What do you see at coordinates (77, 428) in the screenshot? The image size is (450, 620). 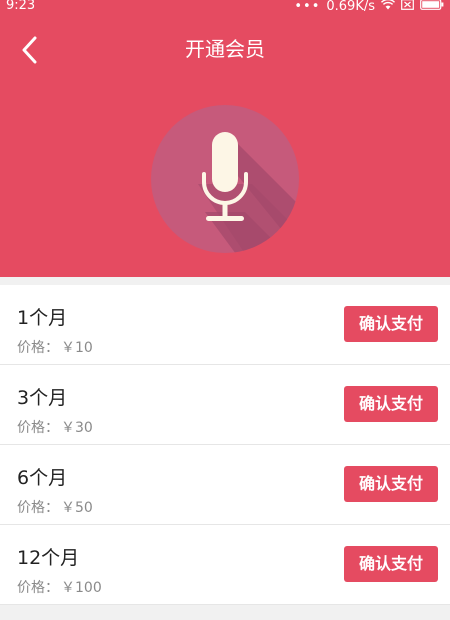 I see `price-value: ￥30` at bounding box center [77, 428].